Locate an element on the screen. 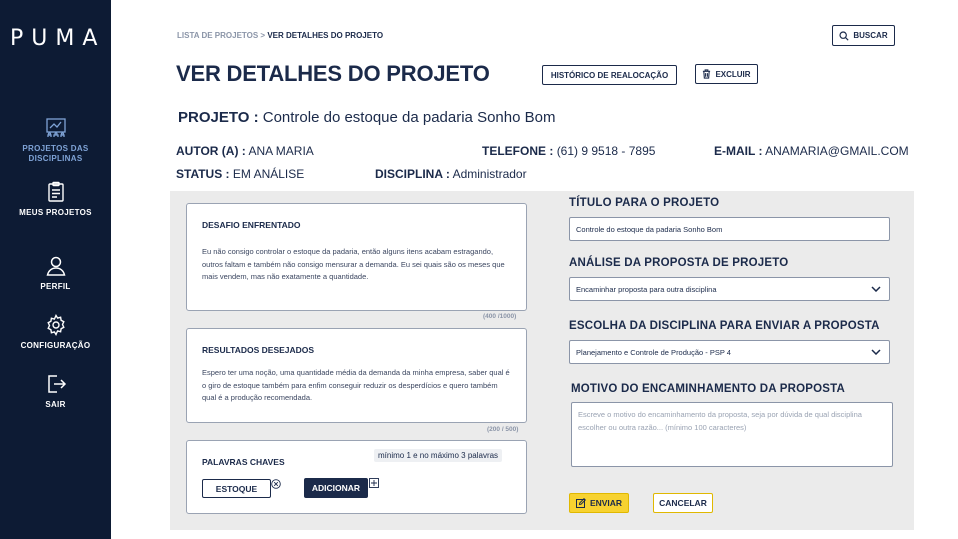 This screenshot has height=539, width=958. edit-icon is located at coordinates (580, 503).